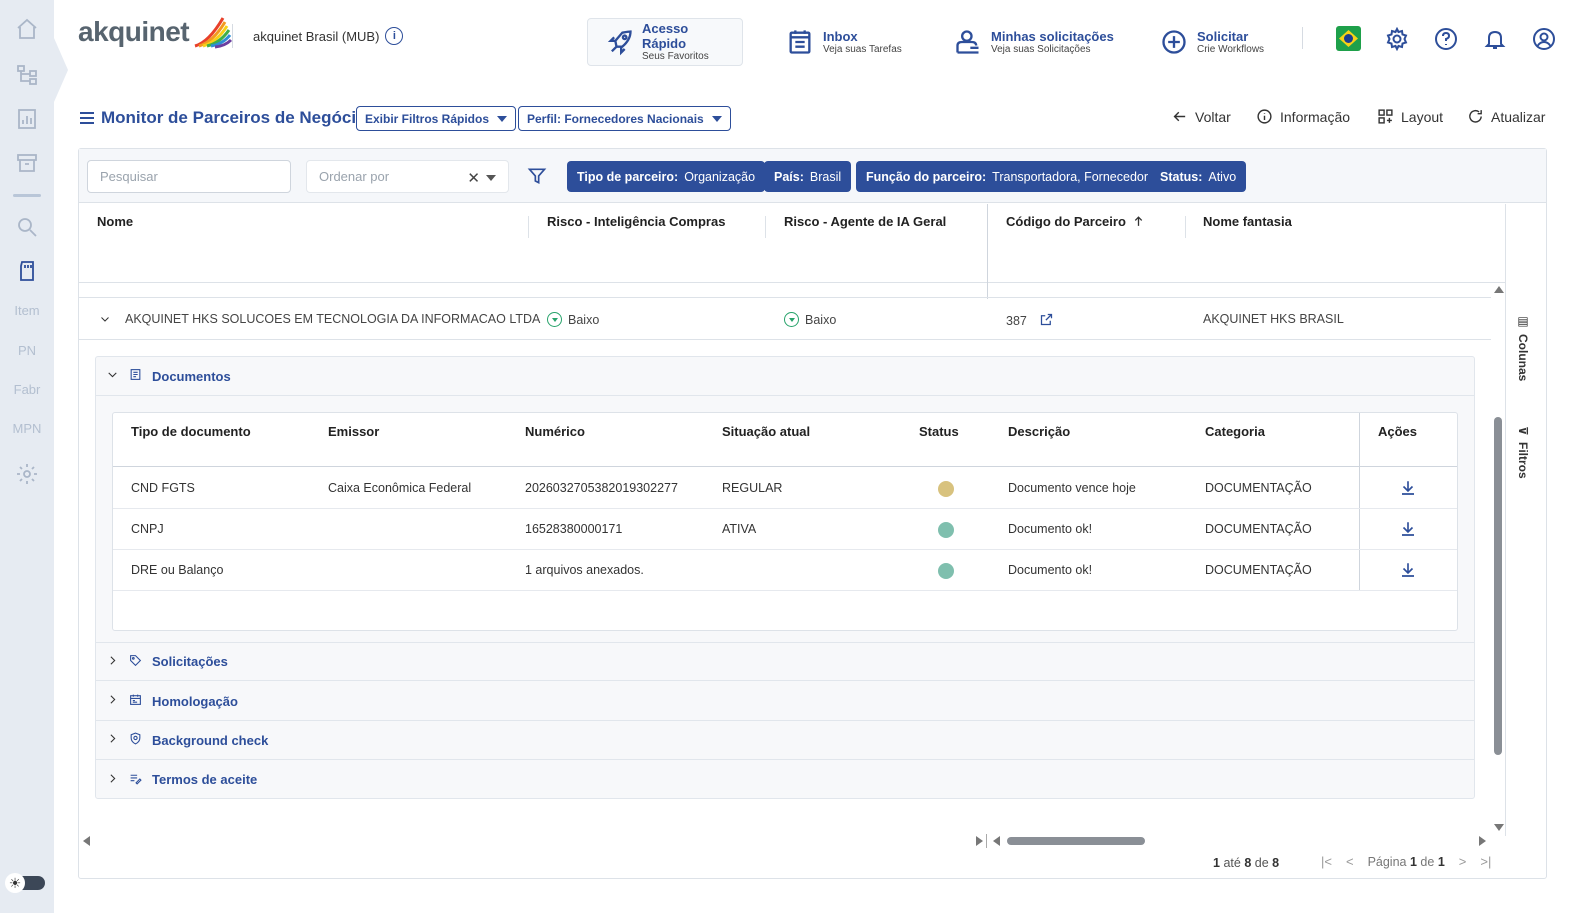  Describe the element at coordinates (27, 350) in the screenshot. I see `sidebar-item-pn: PN` at that location.